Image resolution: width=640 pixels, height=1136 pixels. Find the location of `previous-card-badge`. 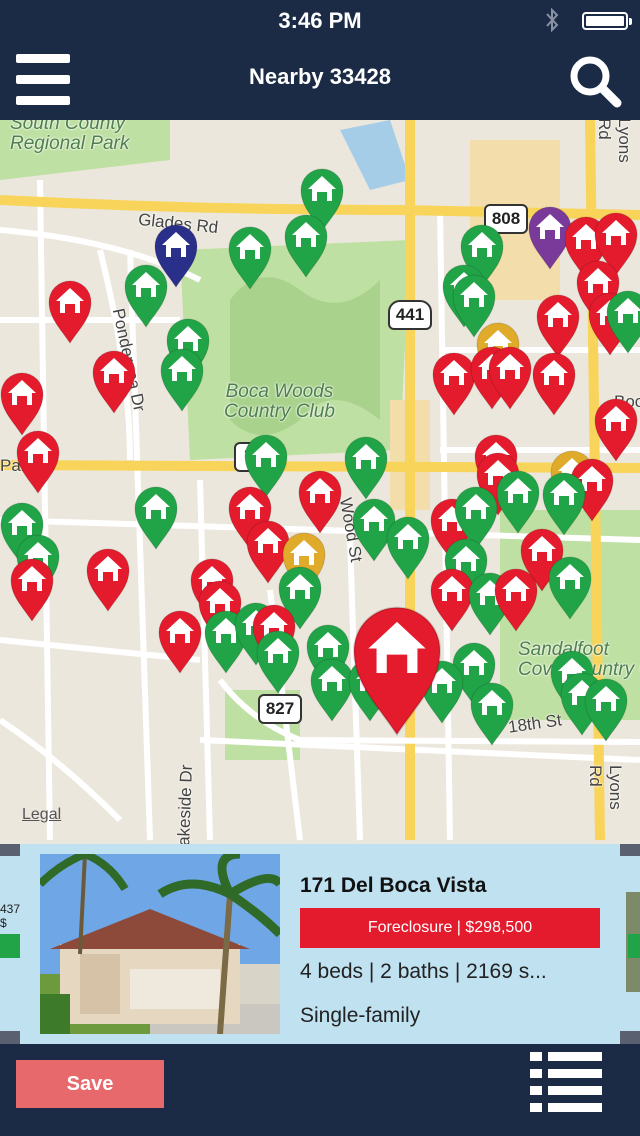

previous-card-badge is located at coordinates (10, 946).